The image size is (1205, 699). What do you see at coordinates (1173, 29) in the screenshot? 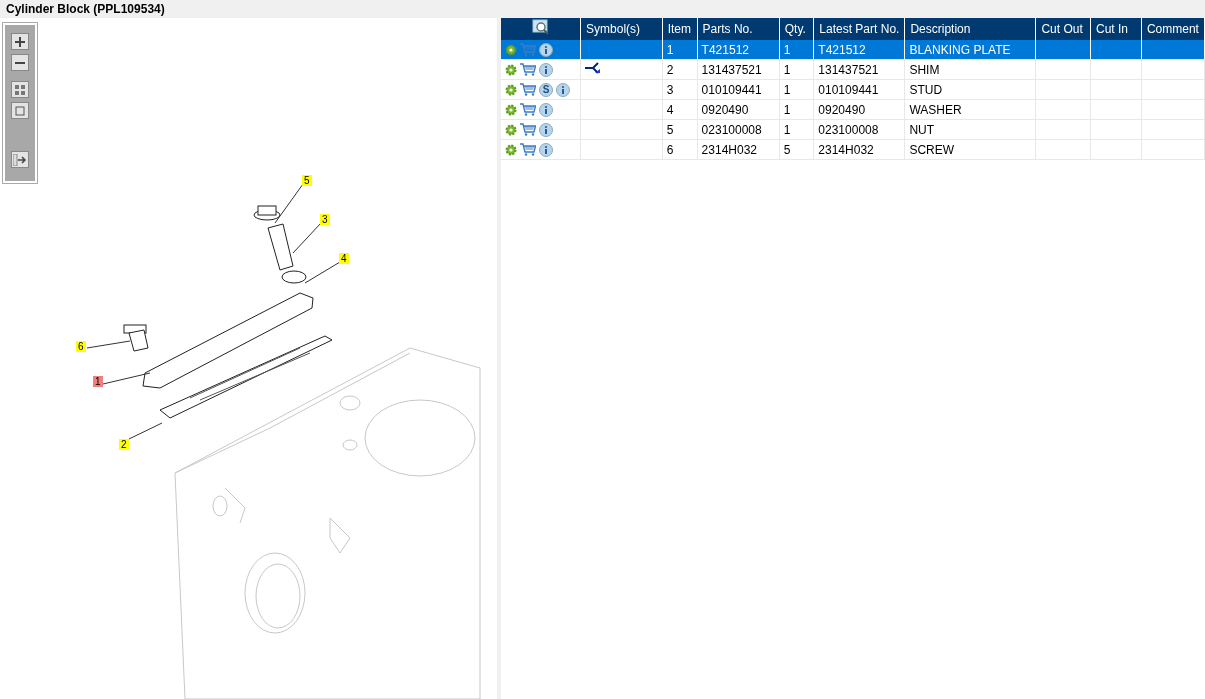
I see `column-header: Comment` at bounding box center [1173, 29].